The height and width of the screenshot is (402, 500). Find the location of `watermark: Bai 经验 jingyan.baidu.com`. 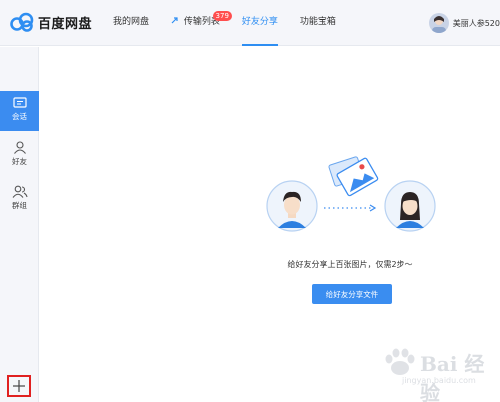

watermark: Bai 经验 jingyan.baidu.com is located at coordinates (435, 374).